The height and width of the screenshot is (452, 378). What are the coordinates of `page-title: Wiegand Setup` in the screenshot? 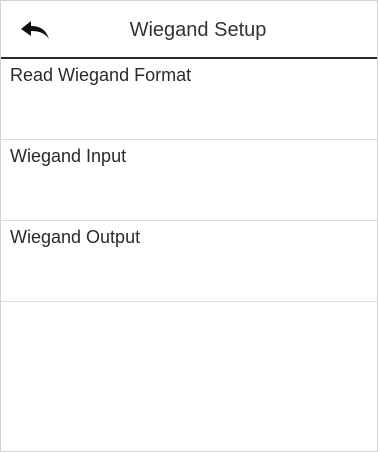 It's located at (198, 30).